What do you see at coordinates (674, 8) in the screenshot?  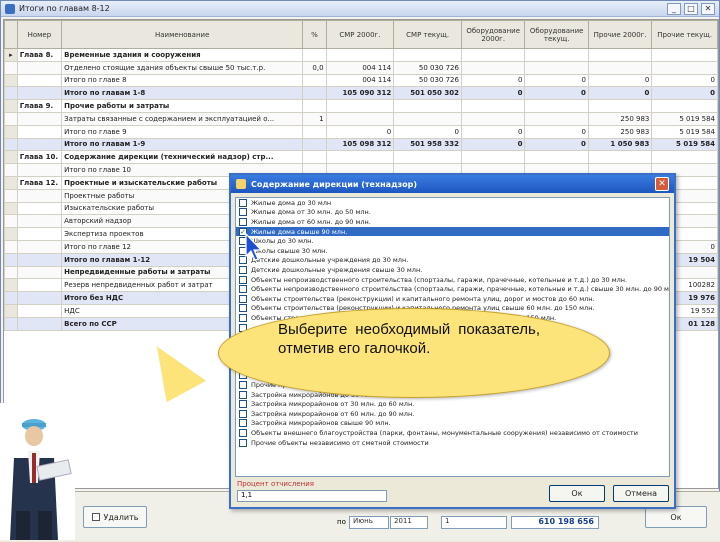 I see `minimize-icon: _` at bounding box center [674, 8].